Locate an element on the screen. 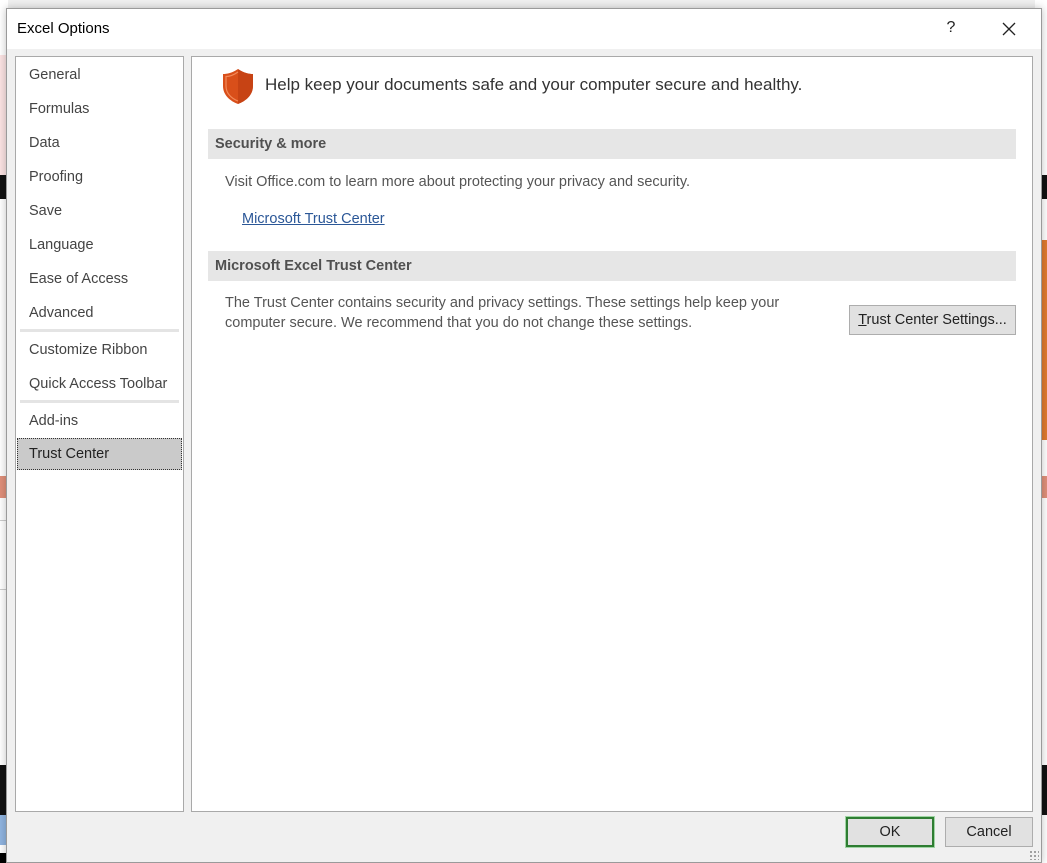 This screenshot has height=863, width=1047. title-bar: Excel Options ? is located at coordinates (524, 29).